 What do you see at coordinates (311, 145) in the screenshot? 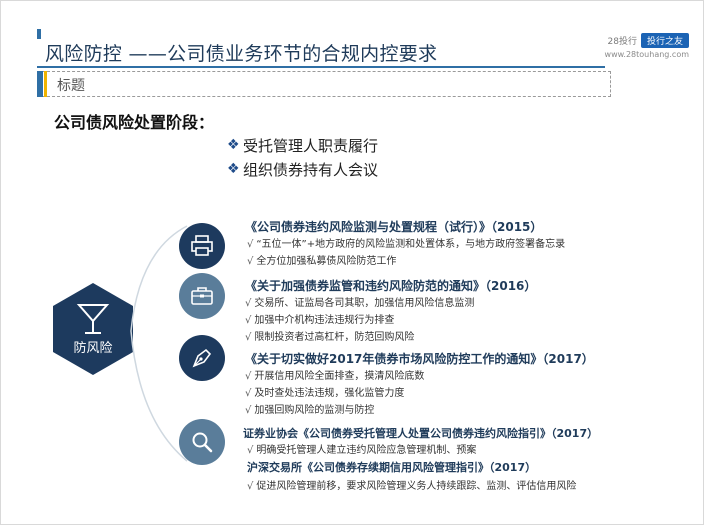
I see `stage-bullet-text: 受托管理人职责履行` at bounding box center [311, 145].